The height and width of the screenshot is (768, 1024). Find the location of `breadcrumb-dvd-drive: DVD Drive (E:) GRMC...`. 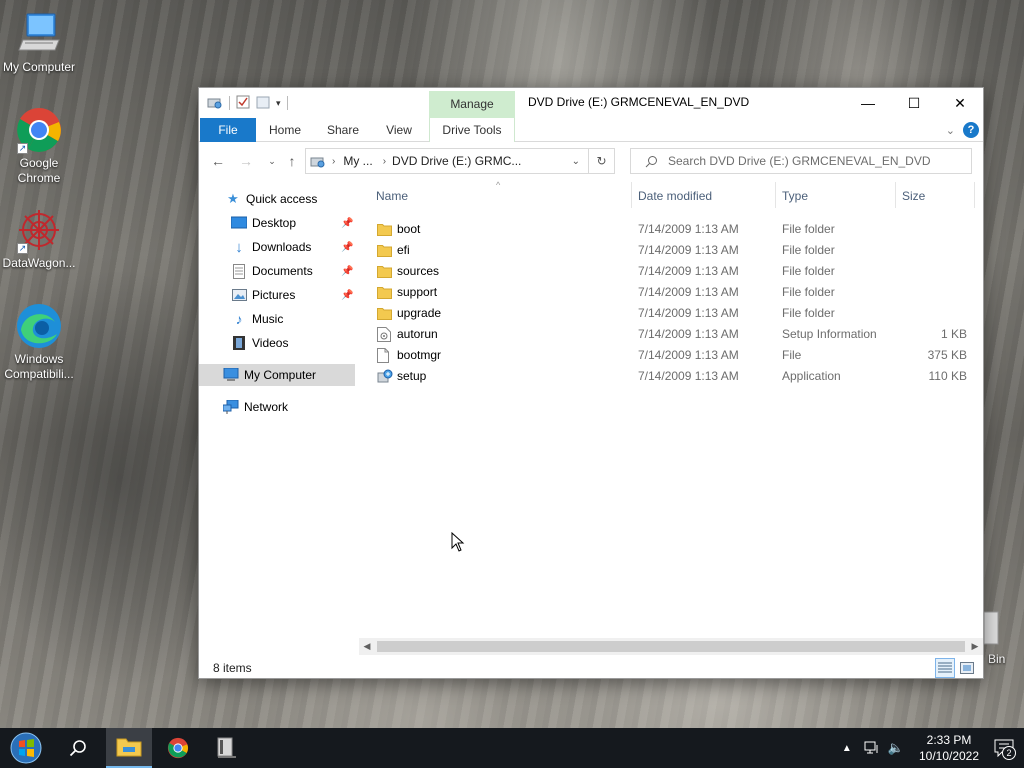

breadcrumb-dvd-drive: DVD Drive (E:) GRMC... is located at coordinates (456, 161).